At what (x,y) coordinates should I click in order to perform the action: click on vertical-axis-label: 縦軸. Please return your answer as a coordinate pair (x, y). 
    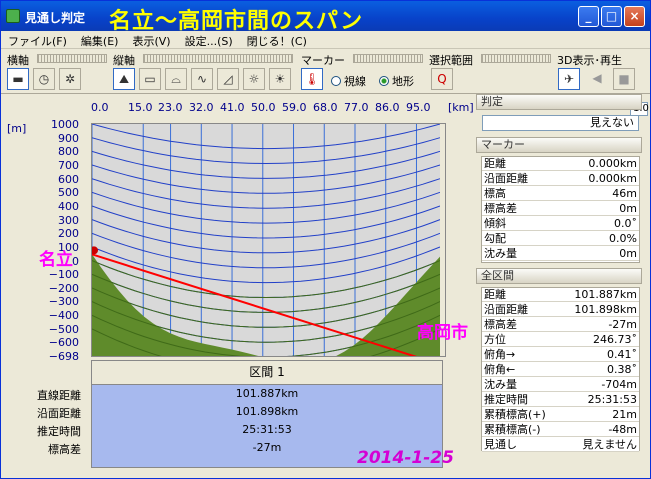
    Looking at the image, I should click on (124, 60).